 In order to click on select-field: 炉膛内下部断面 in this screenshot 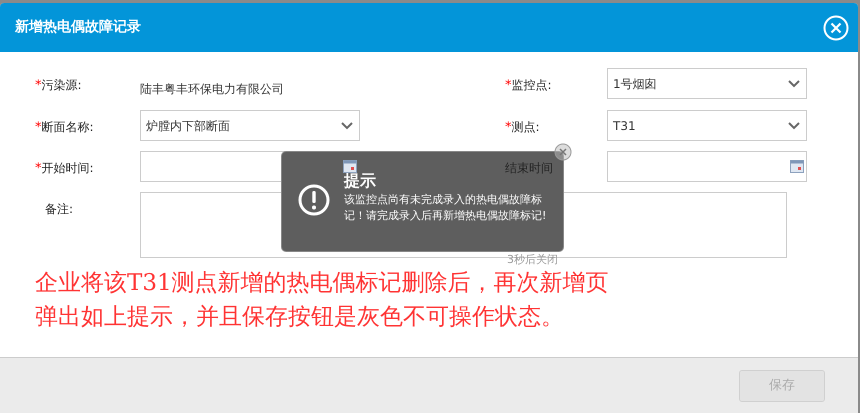, I will do `click(250, 125)`.